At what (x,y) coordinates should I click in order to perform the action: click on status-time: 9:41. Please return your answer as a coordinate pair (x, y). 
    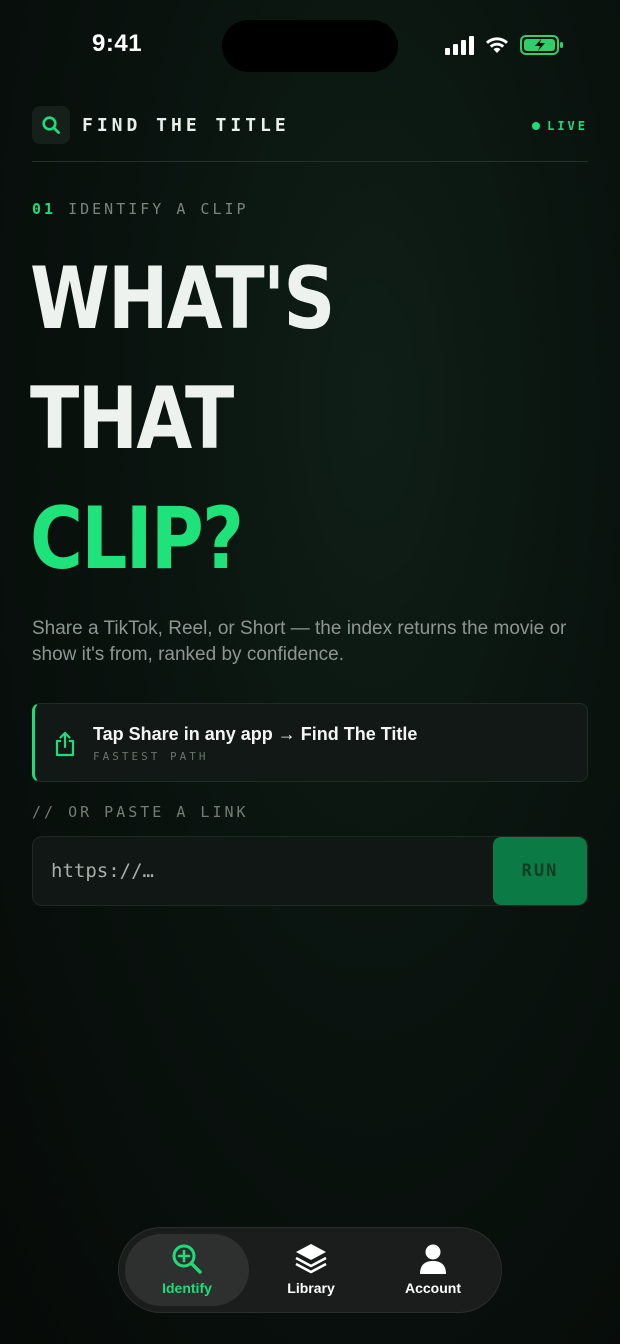
    Looking at the image, I should click on (117, 43).